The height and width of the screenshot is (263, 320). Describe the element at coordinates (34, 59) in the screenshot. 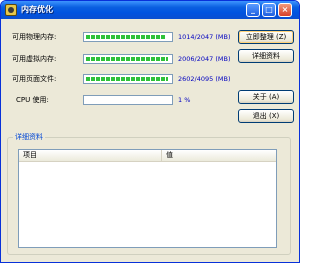

I see `virtual-memory-label: 可用虚拟内存:` at that location.